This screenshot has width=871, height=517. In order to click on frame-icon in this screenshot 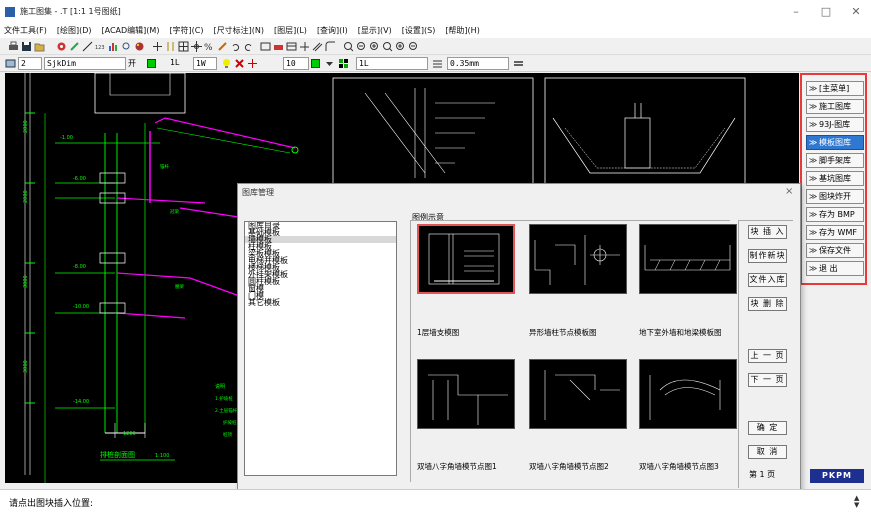, I will do `click(291, 46)`.